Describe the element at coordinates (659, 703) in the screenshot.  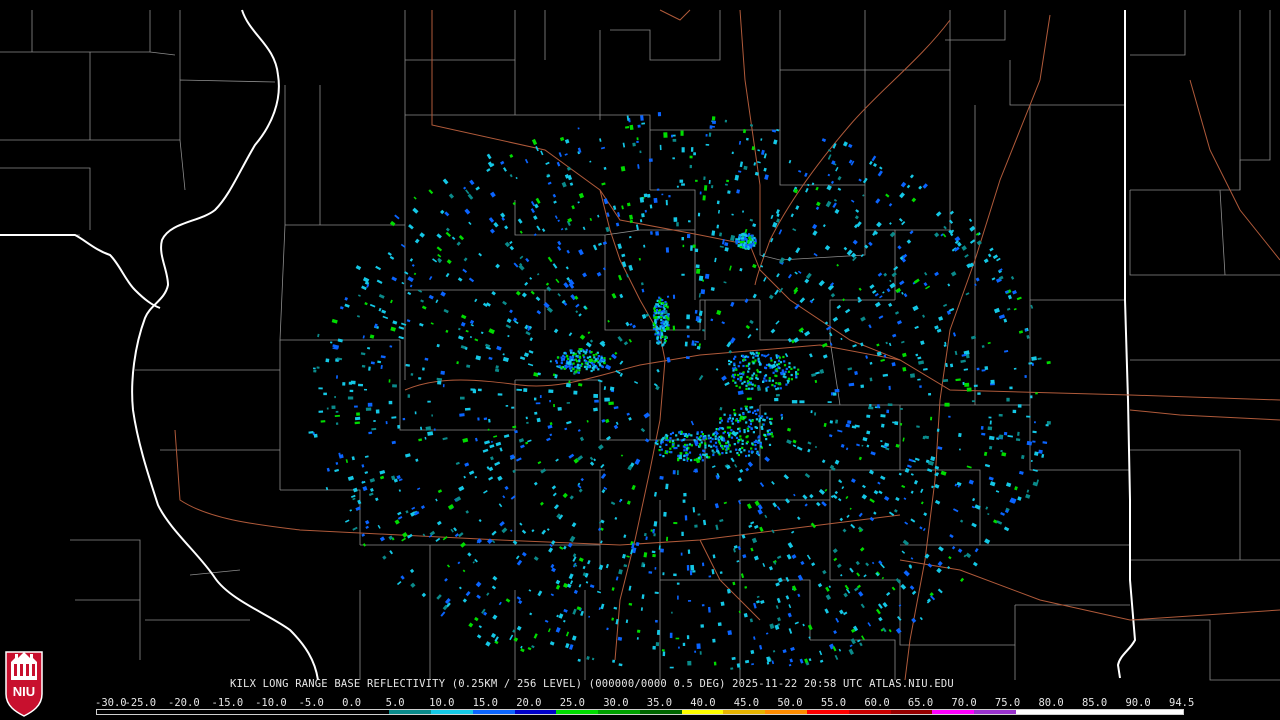
I see `scale-label: 35.0` at that location.